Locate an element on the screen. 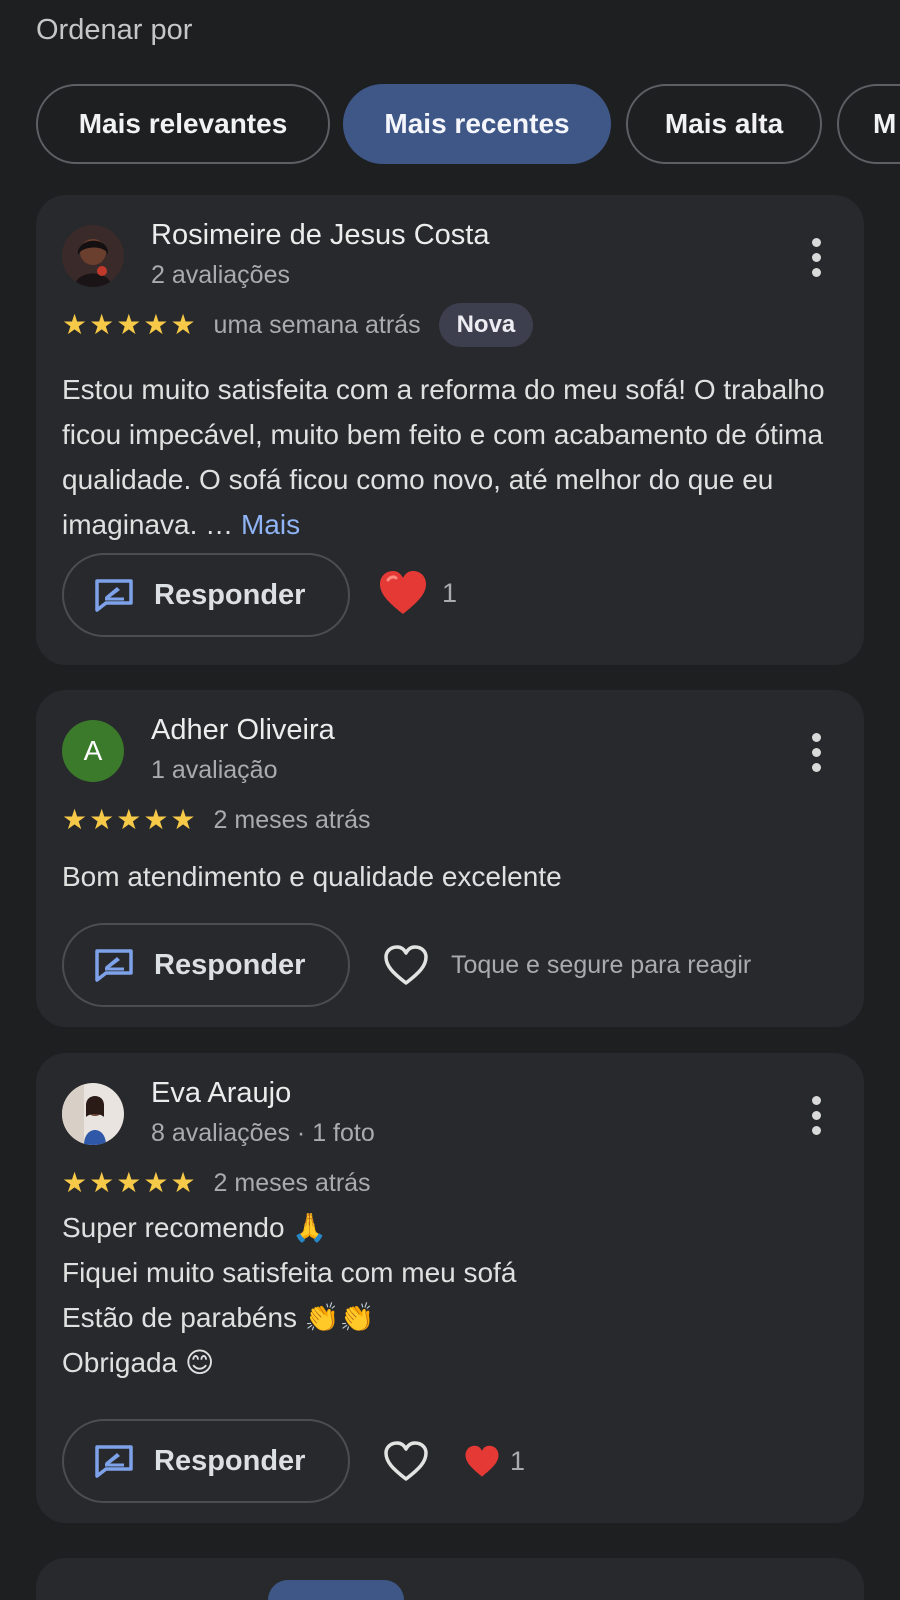 The width and height of the screenshot is (900, 1600). active-tab-indicator is located at coordinates (336, 1590).